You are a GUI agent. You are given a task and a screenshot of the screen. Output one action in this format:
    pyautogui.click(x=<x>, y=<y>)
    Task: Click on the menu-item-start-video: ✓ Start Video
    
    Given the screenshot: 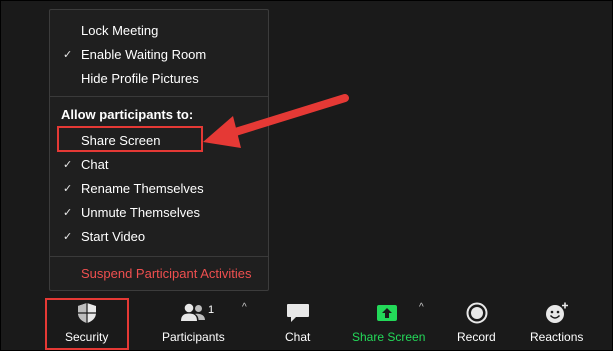 What is the action you would take?
    pyautogui.click(x=159, y=236)
    